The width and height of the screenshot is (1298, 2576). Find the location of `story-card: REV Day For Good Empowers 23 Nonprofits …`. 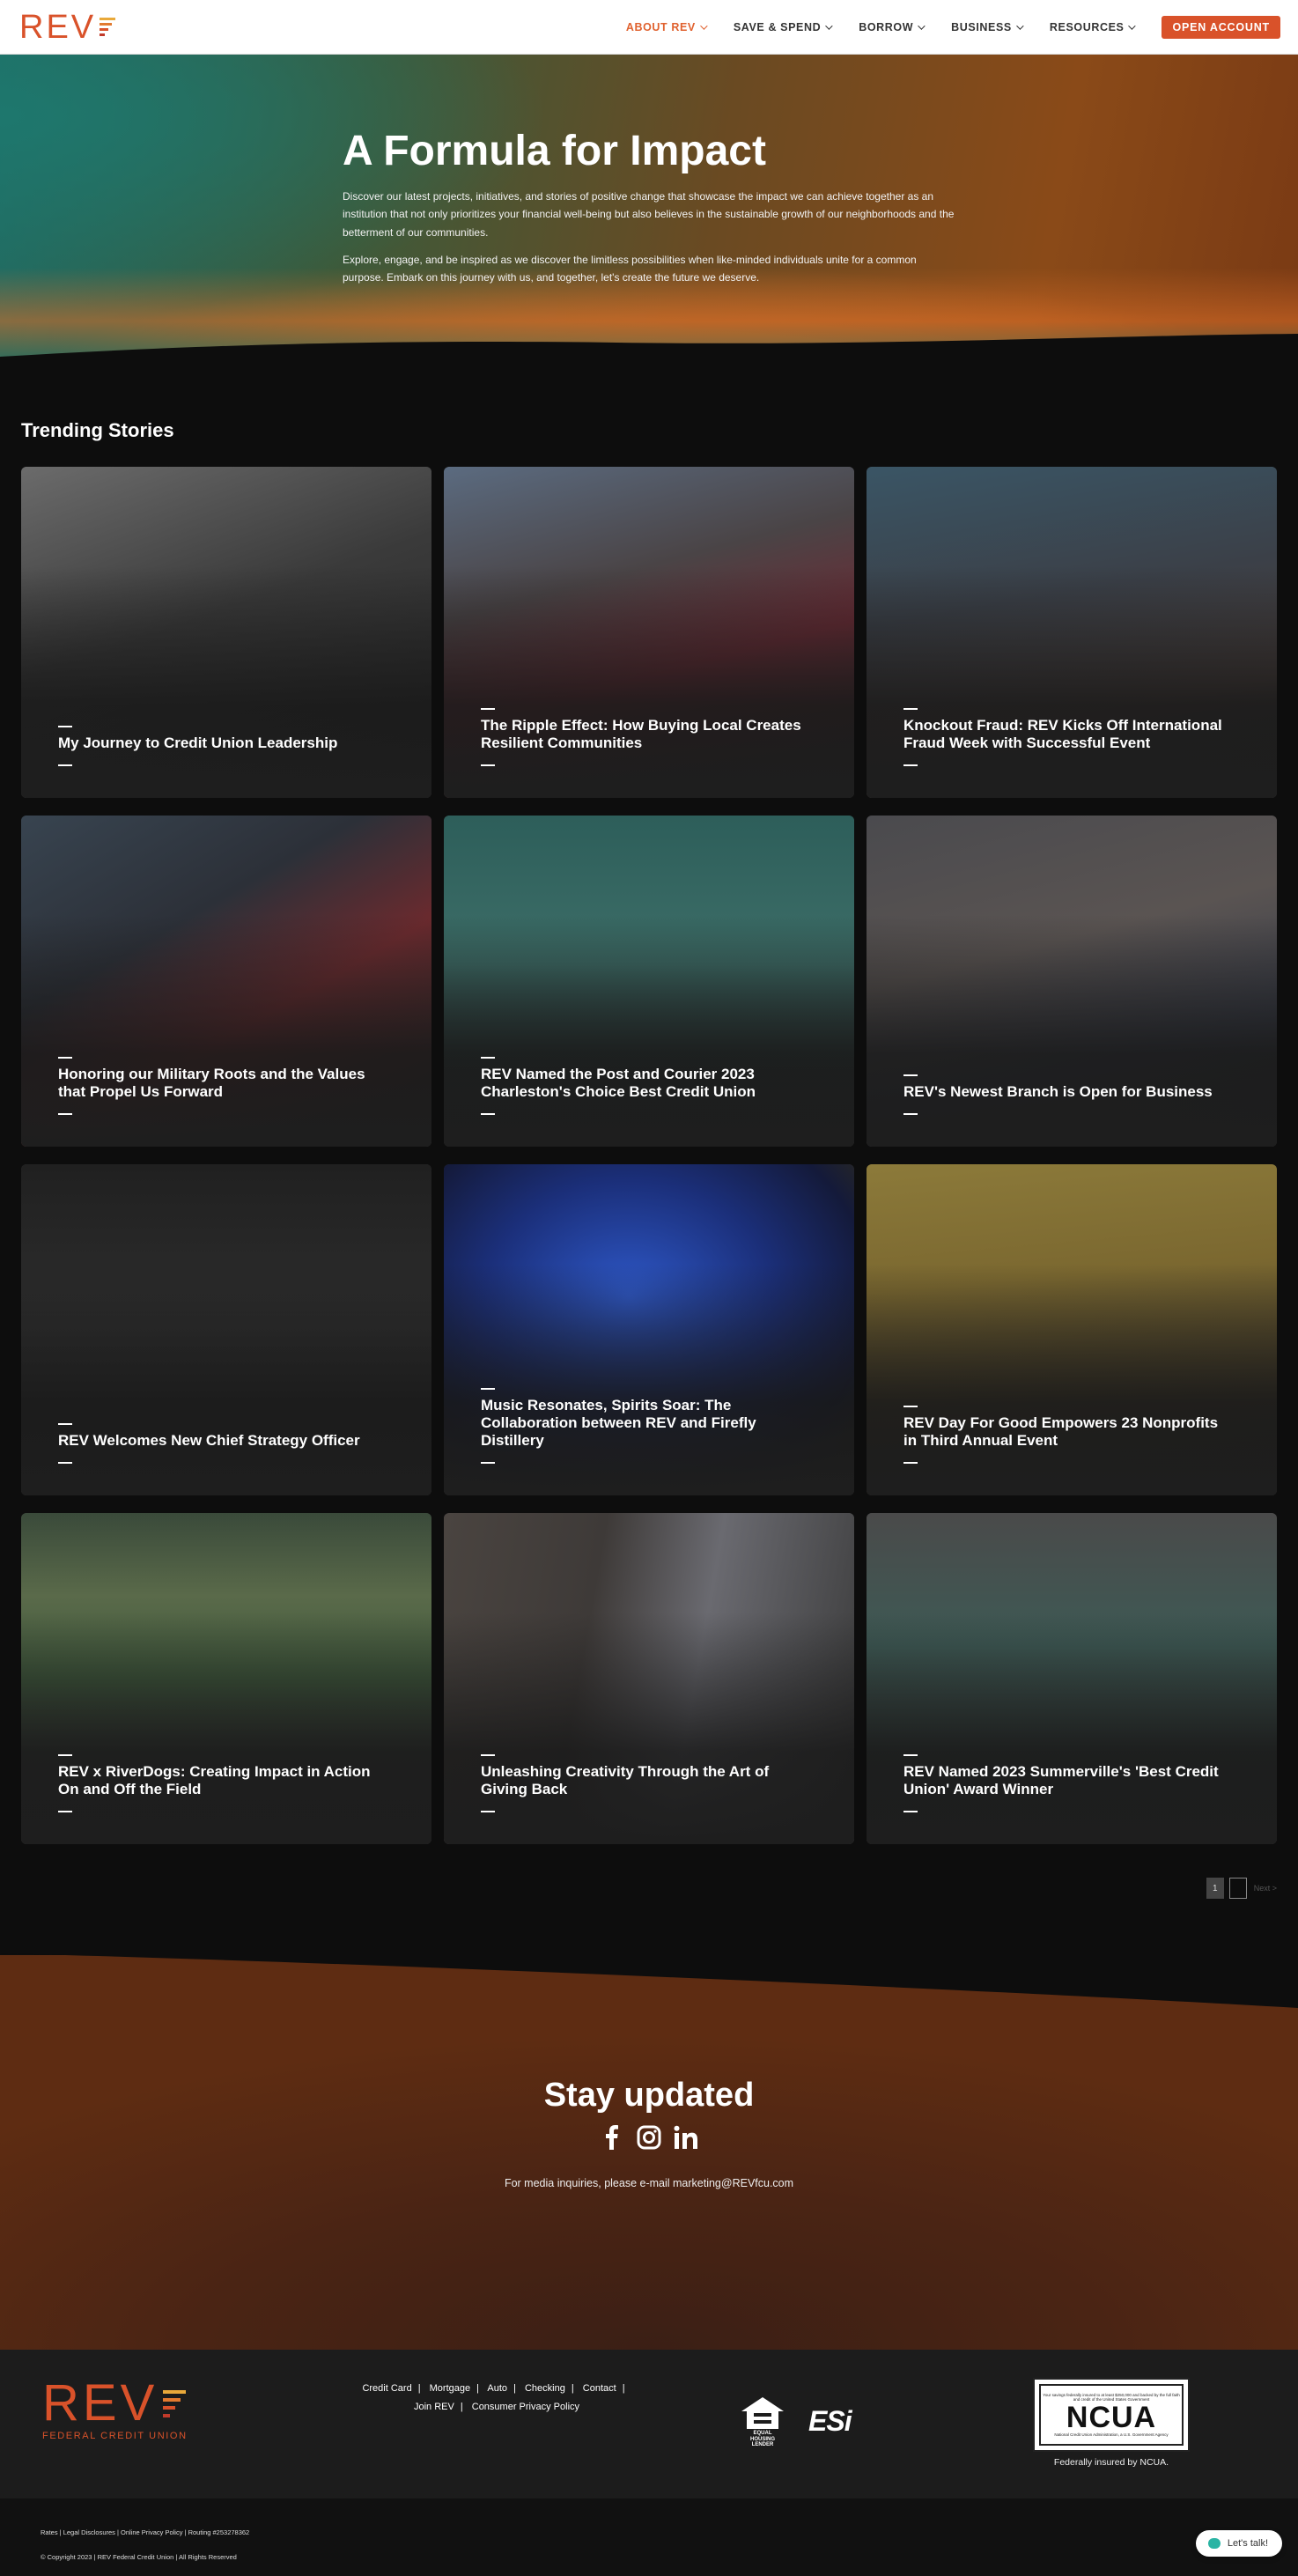

story-card: REV Day For Good Empowers 23 Nonprofits … is located at coordinates (1072, 1329).